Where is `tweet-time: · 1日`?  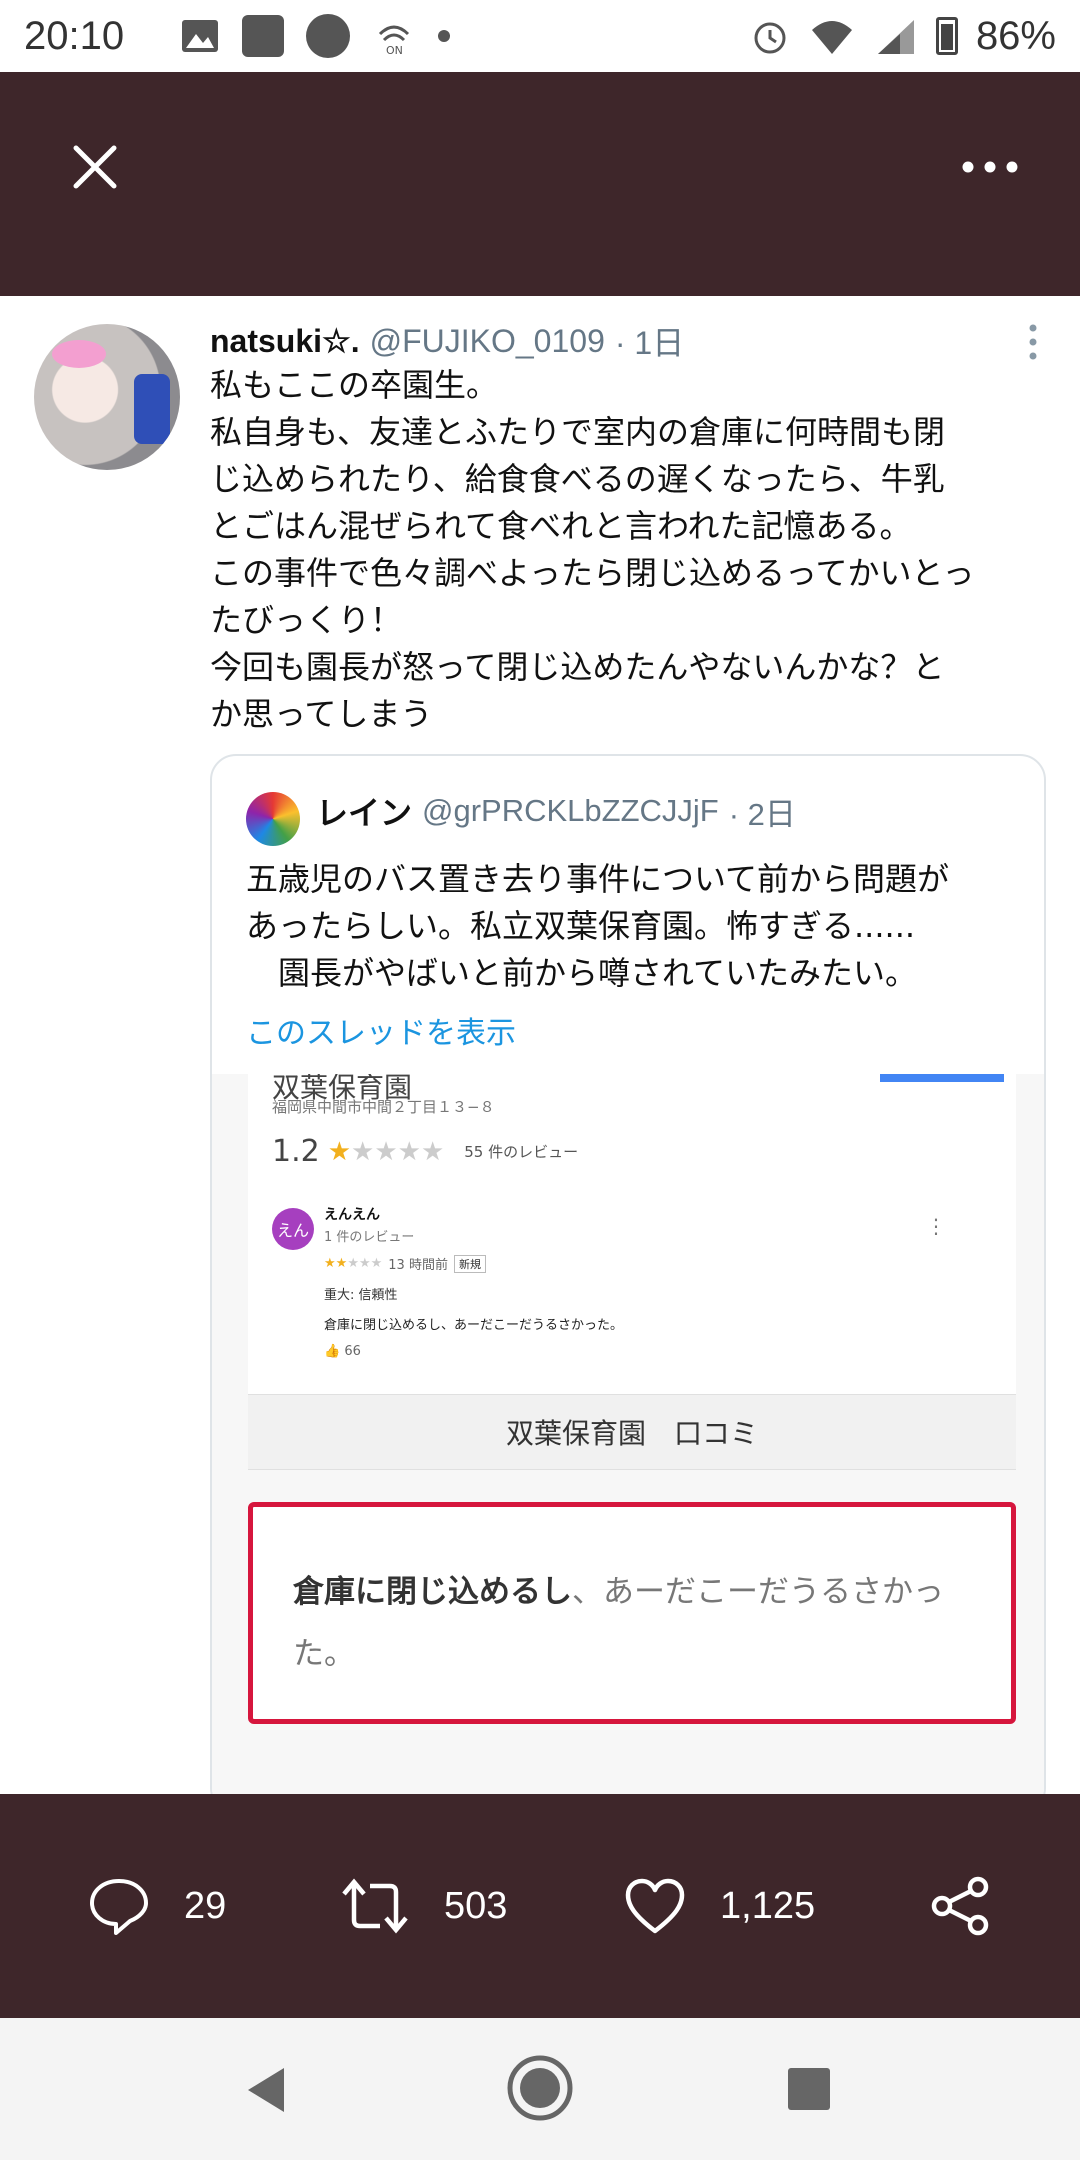
tweet-time: · 1日 is located at coordinates (649, 343).